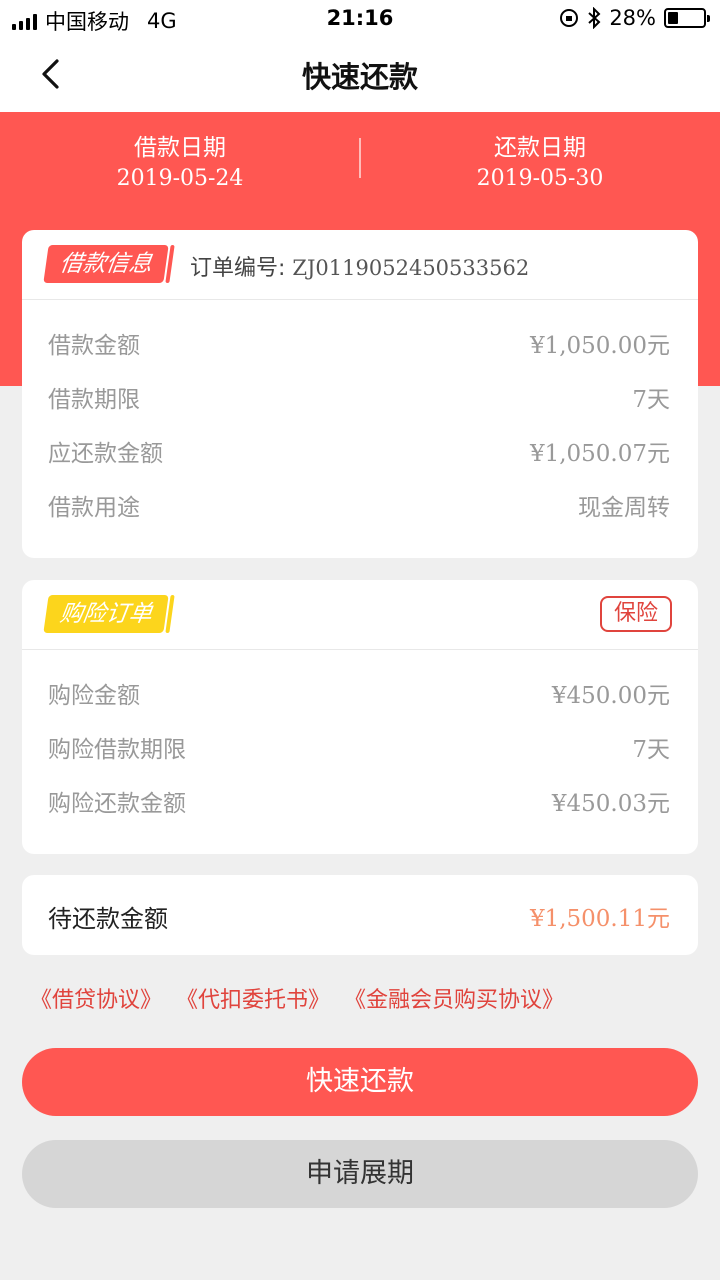  Describe the element at coordinates (610, 804) in the screenshot. I see `row-value: ¥450.03元` at that location.